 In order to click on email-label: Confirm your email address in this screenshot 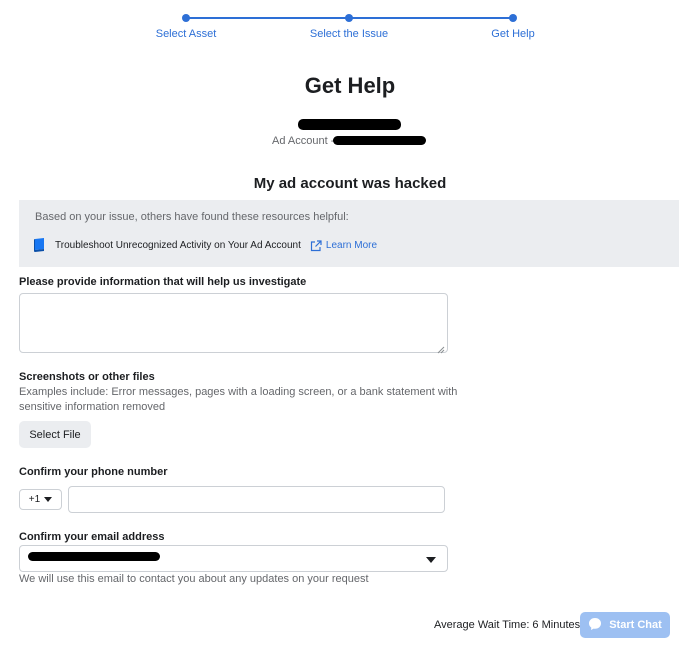, I will do `click(92, 537)`.